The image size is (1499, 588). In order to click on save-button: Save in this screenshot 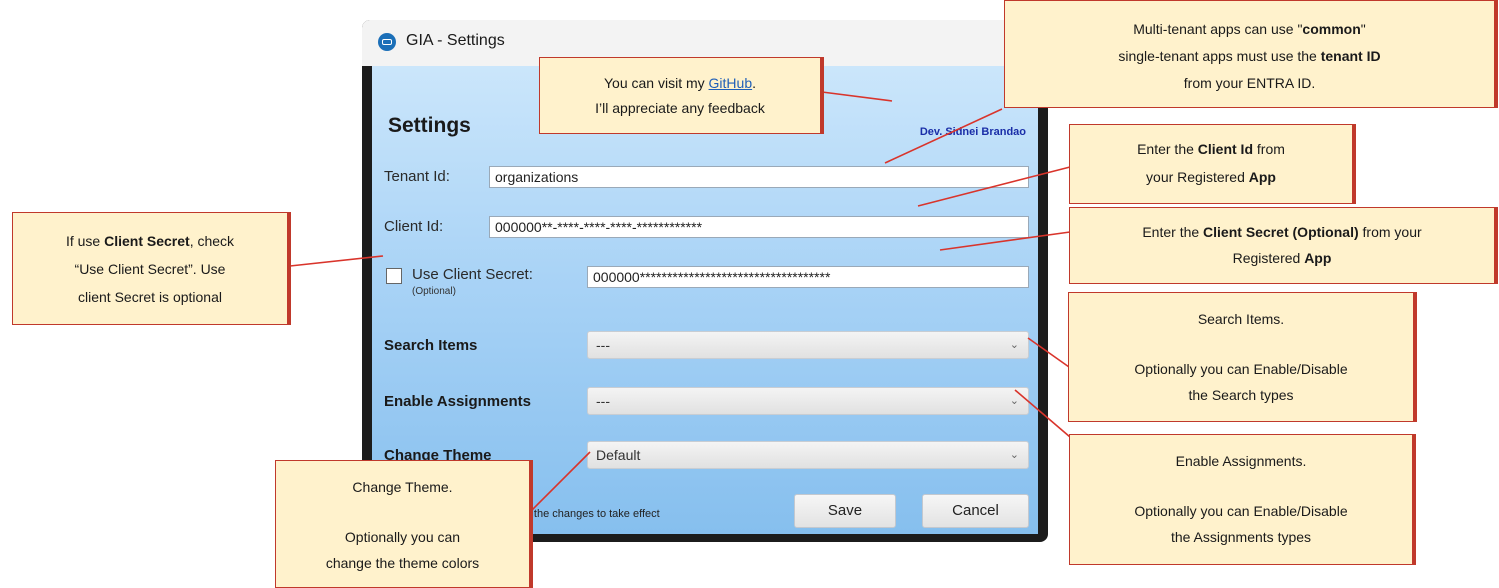, I will do `click(845, 511)`.